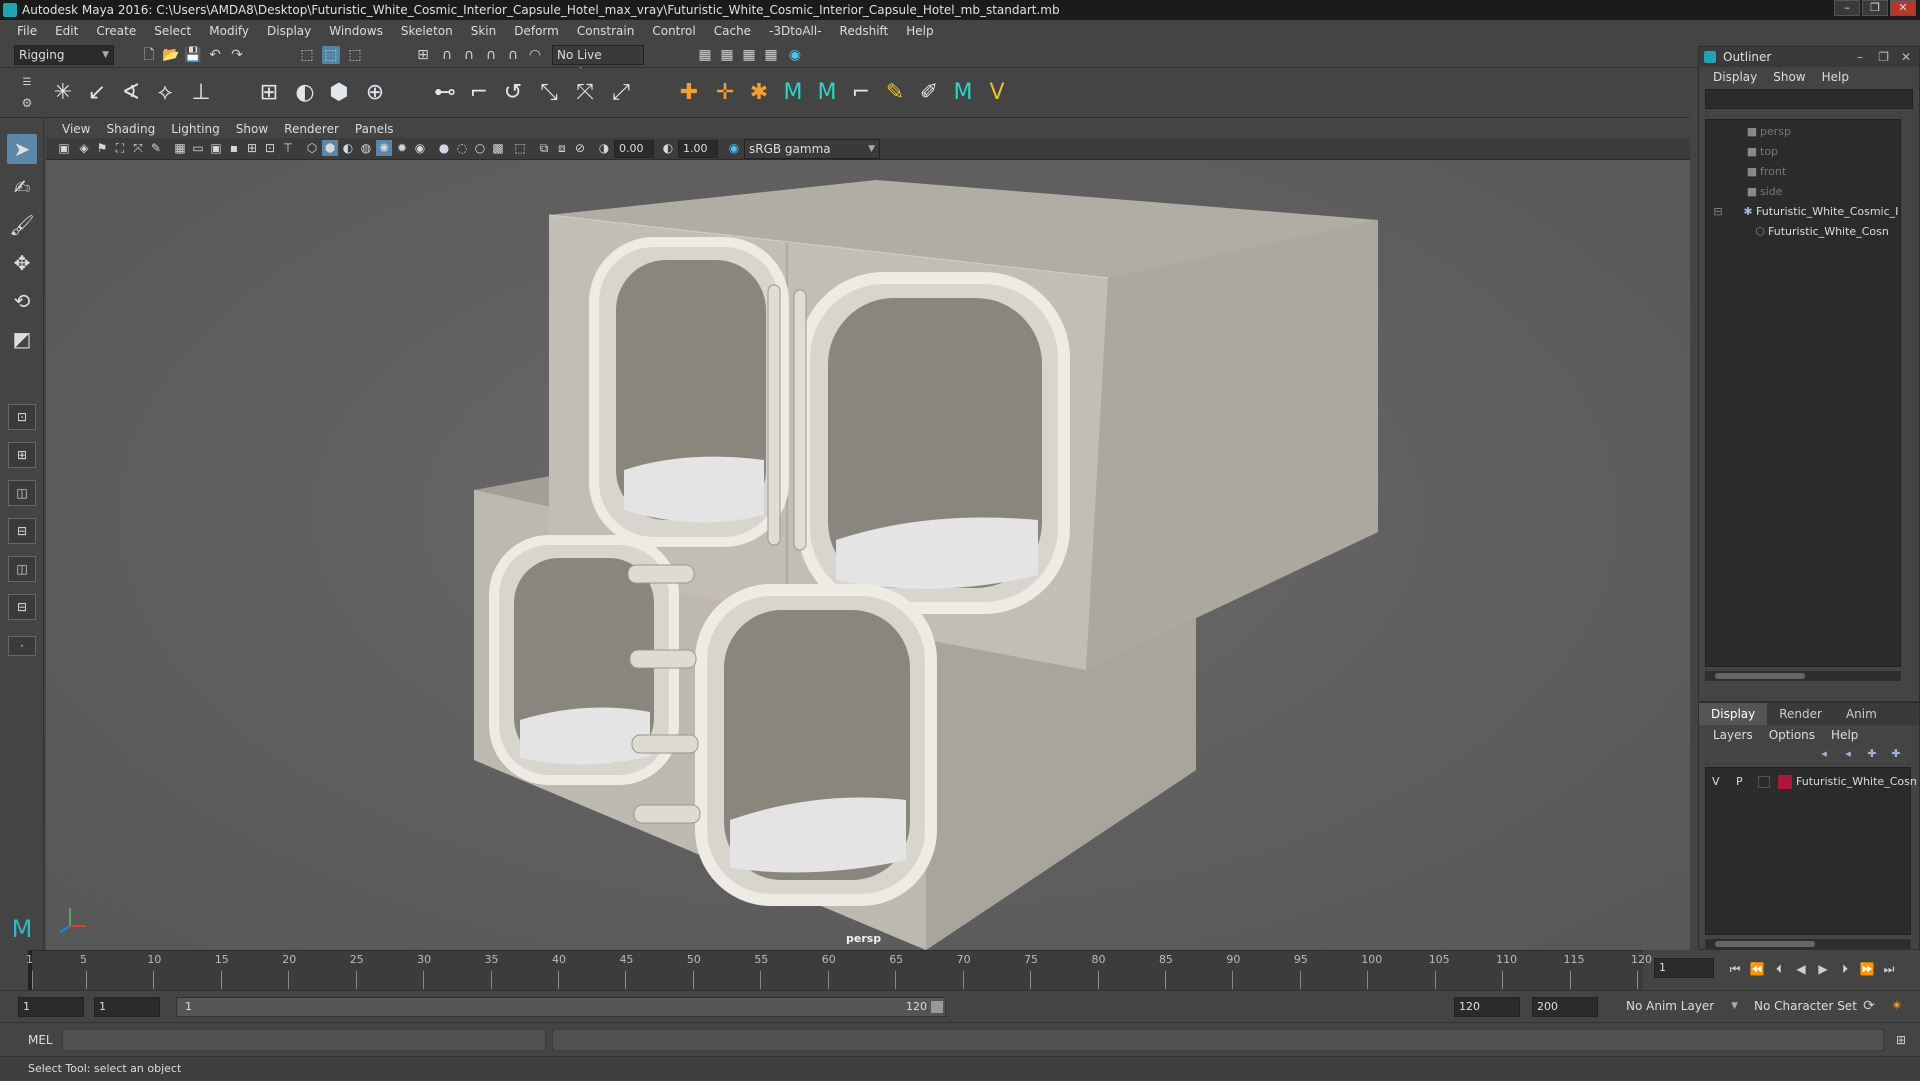 The height and width of the screenshot is (1081, 1920). I want to click on menu-redshift: Redshift, so click(864, 31).